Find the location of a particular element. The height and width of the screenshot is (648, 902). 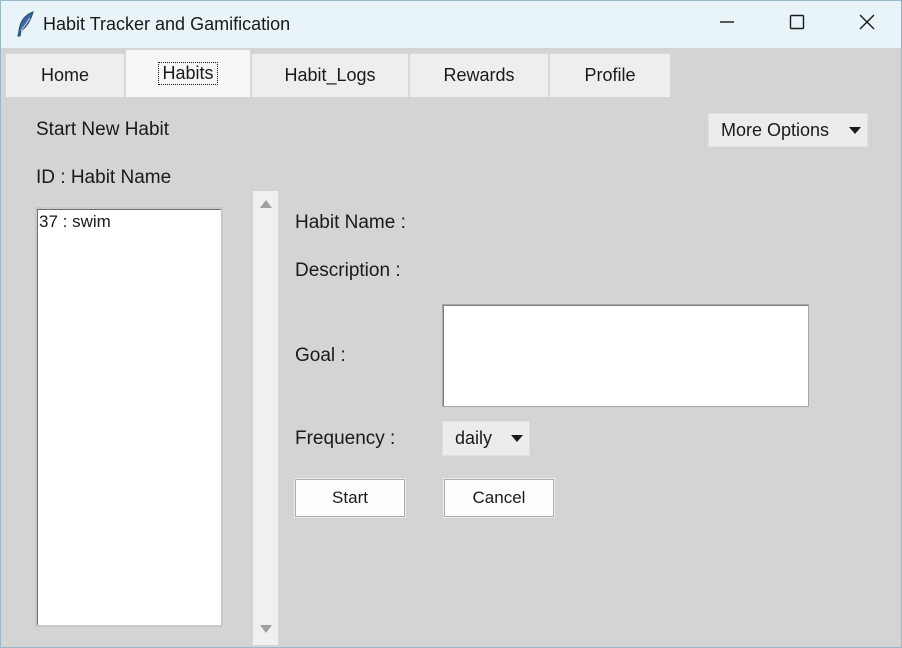

goal-label: Goal : is located at coordinates (320, 355).